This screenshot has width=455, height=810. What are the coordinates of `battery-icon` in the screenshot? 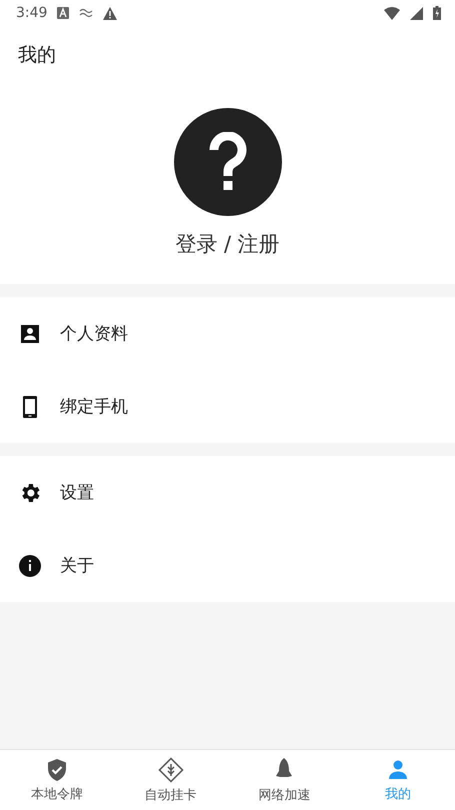 It's located at (437, 13).